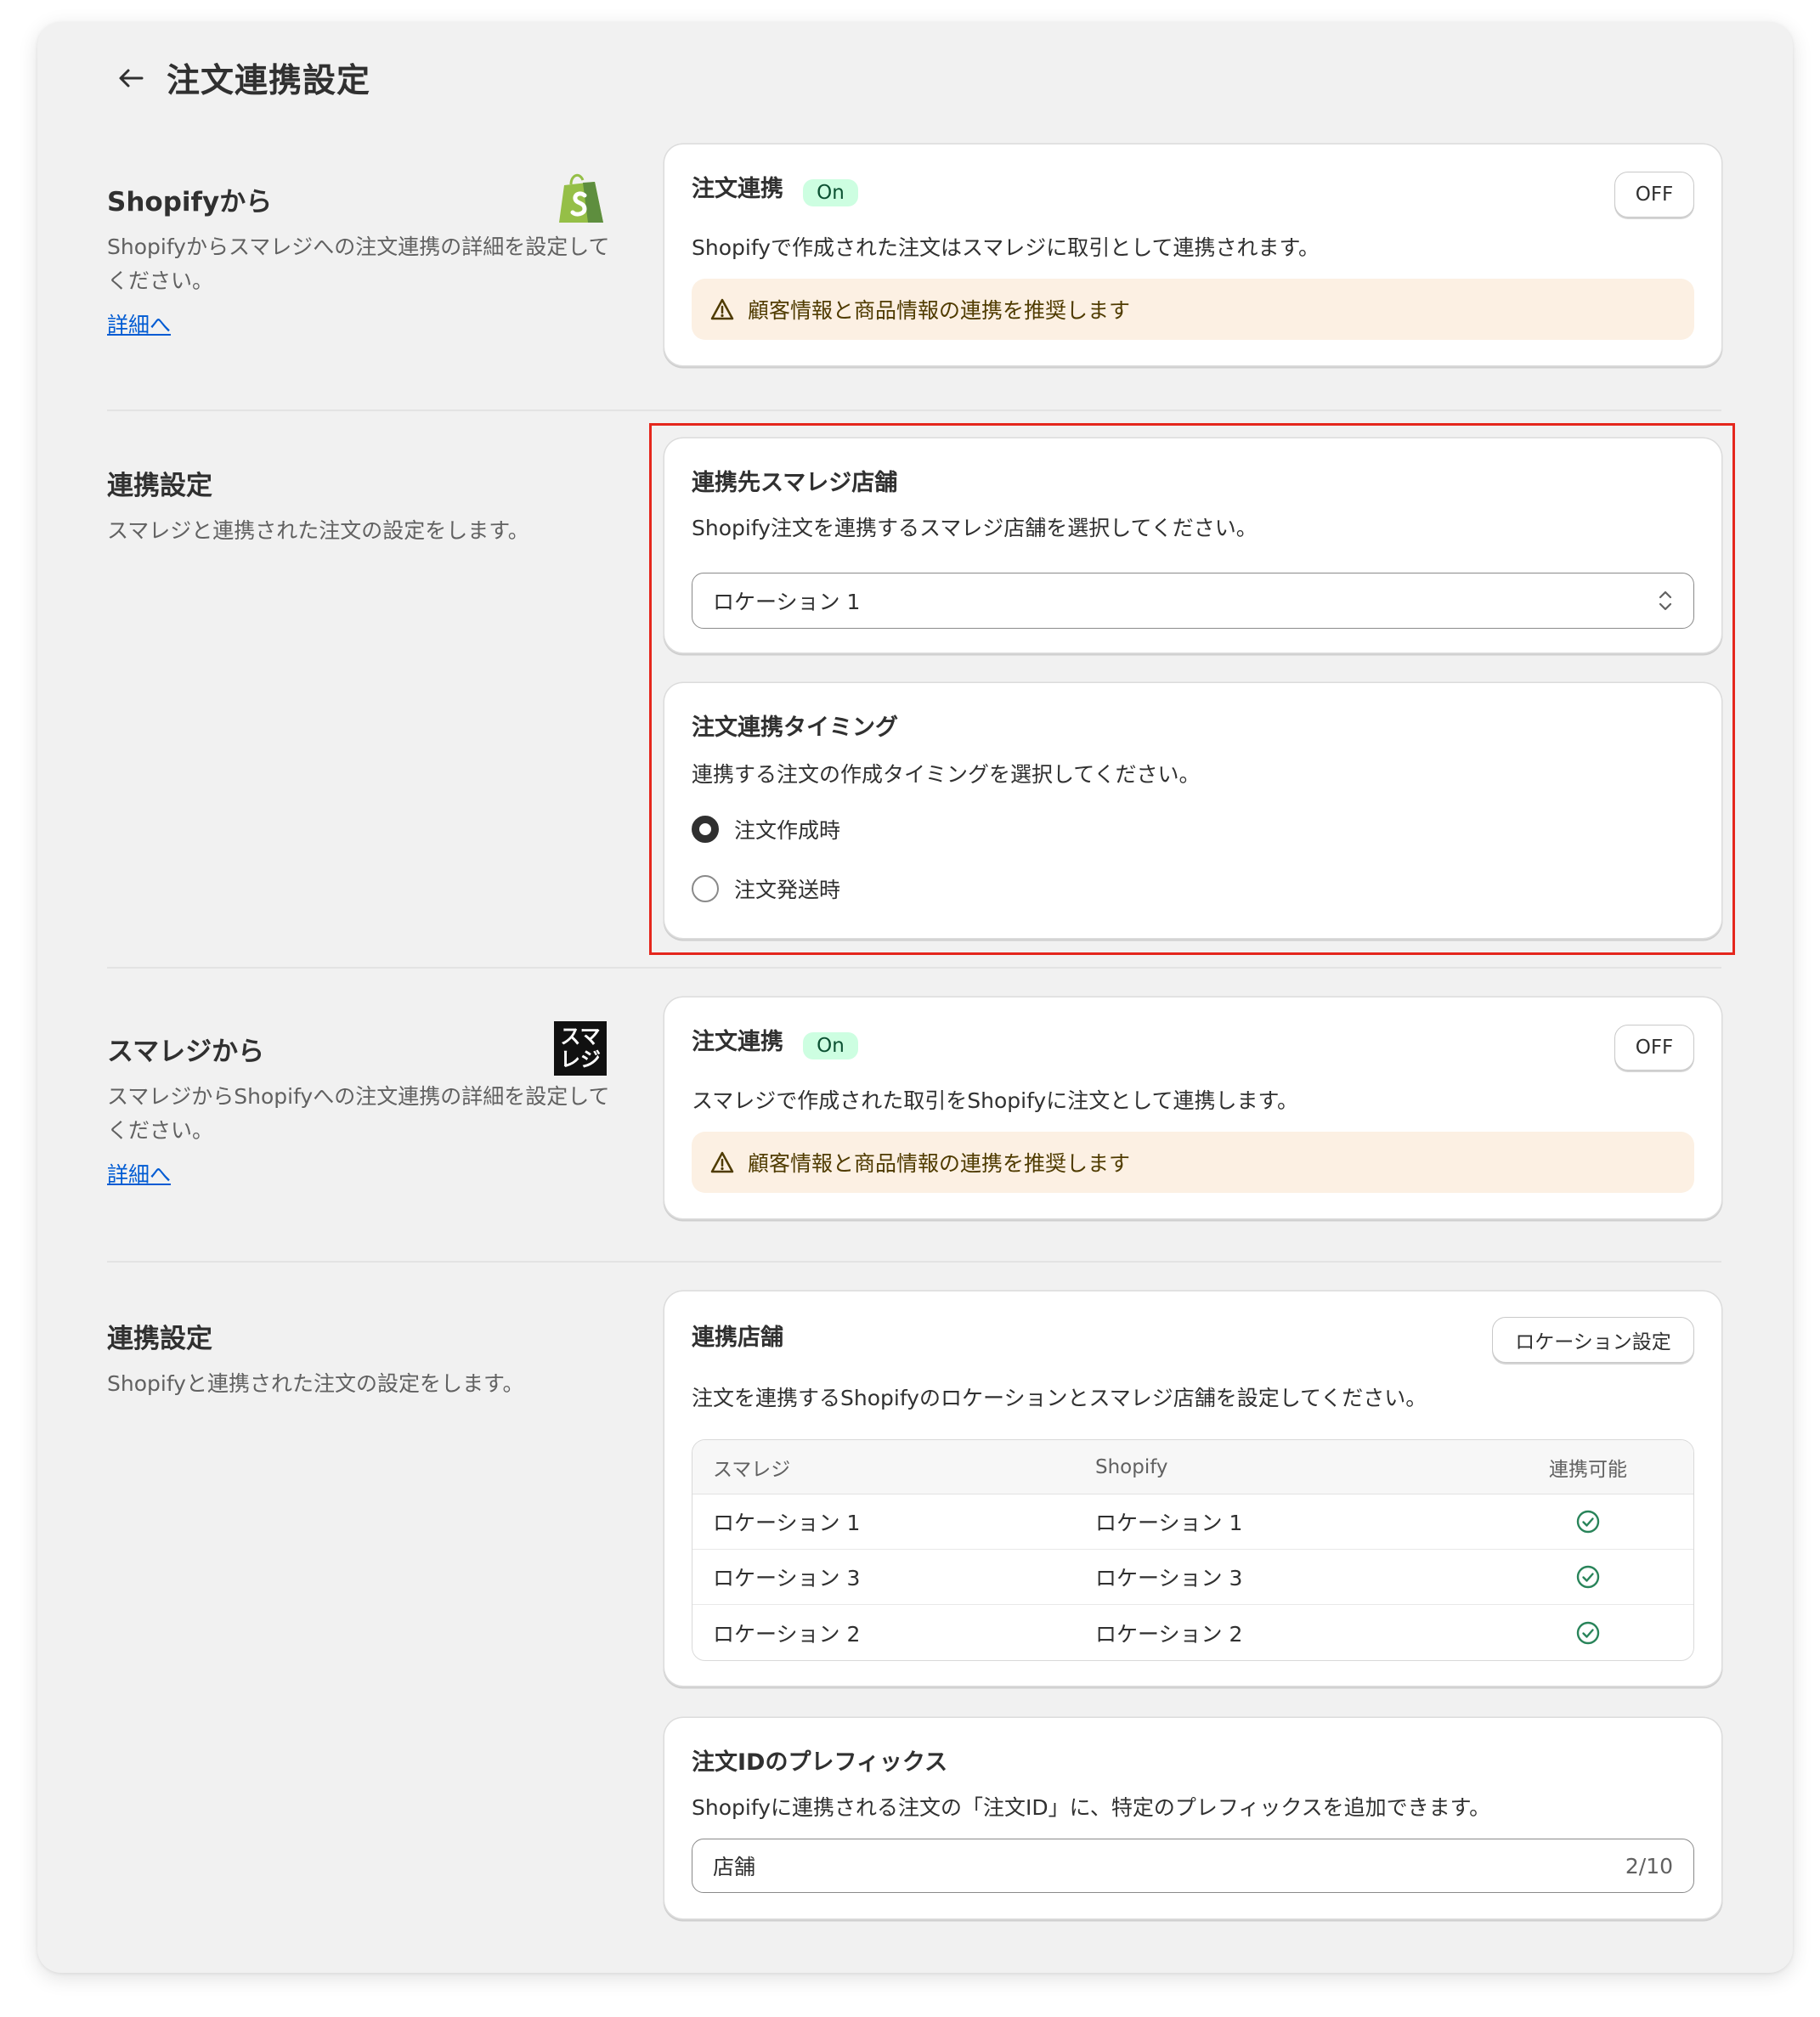  What do you see at coordinates (190, 203) in the screenshot?
I see `section-title: Shopifyから` at bounding box center [190, 203].